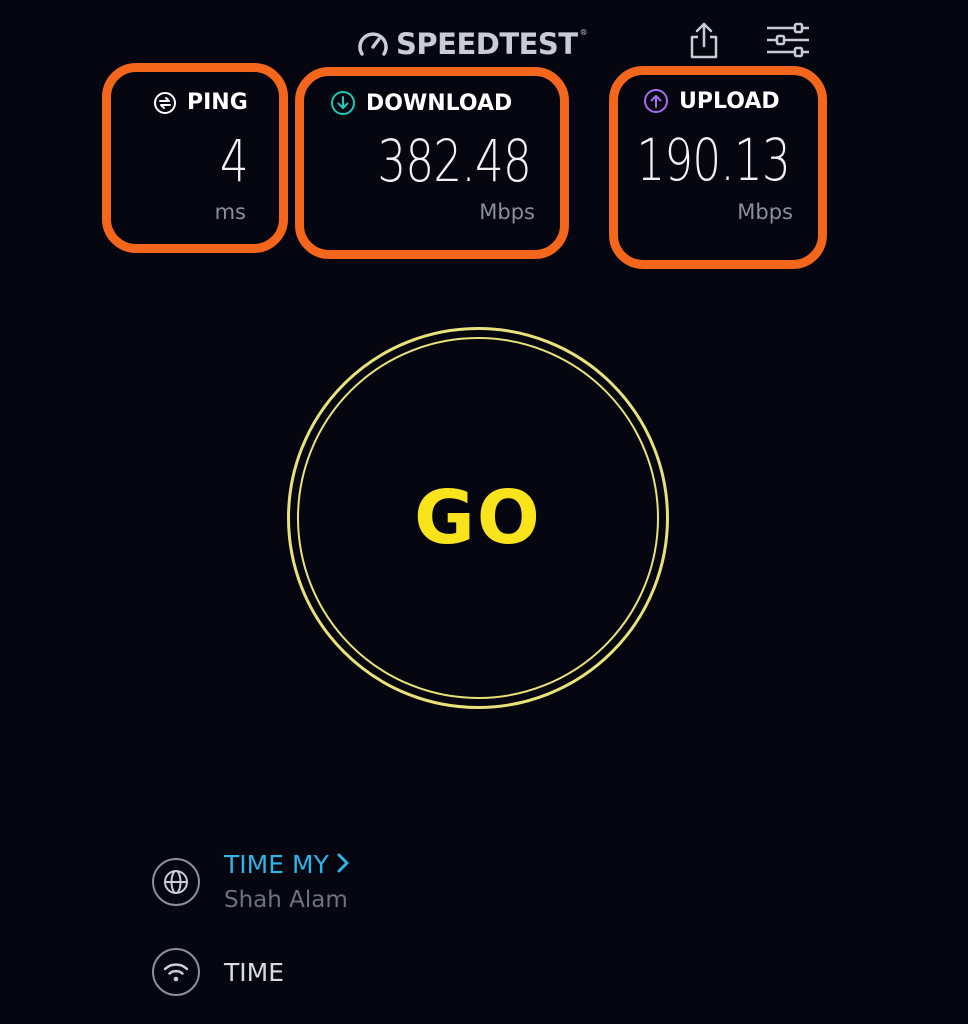  I want to click on go-button: GO, so click(478, 518).